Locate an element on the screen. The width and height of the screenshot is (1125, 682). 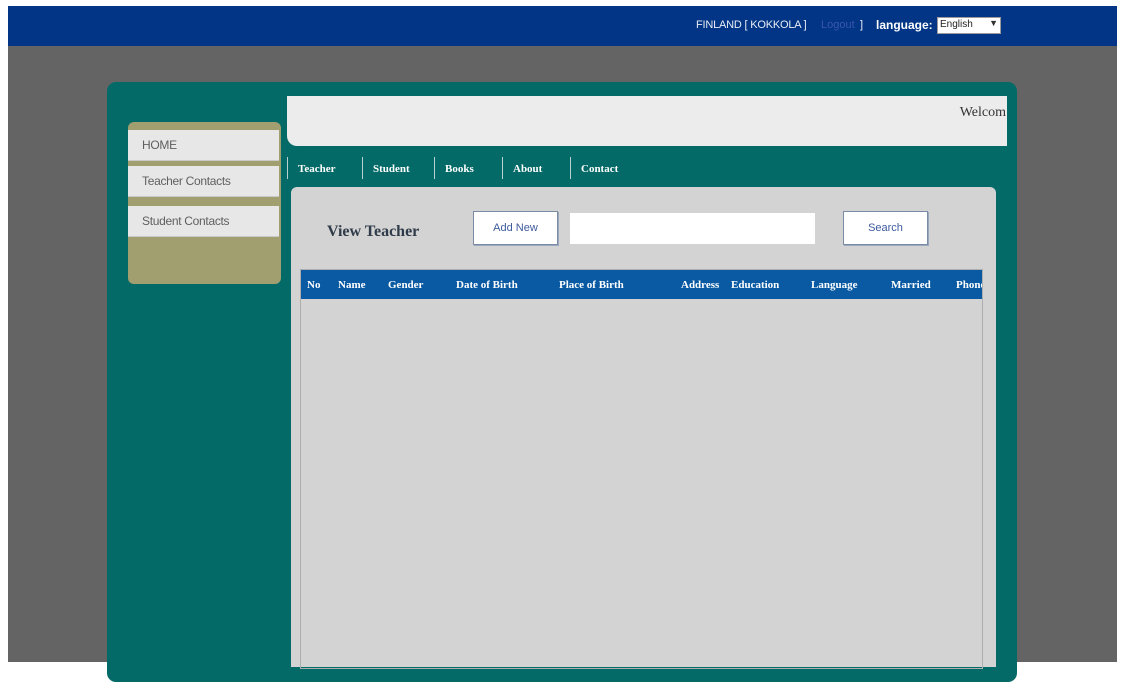
column-header-married: Married is located at coordinates (911, 285).